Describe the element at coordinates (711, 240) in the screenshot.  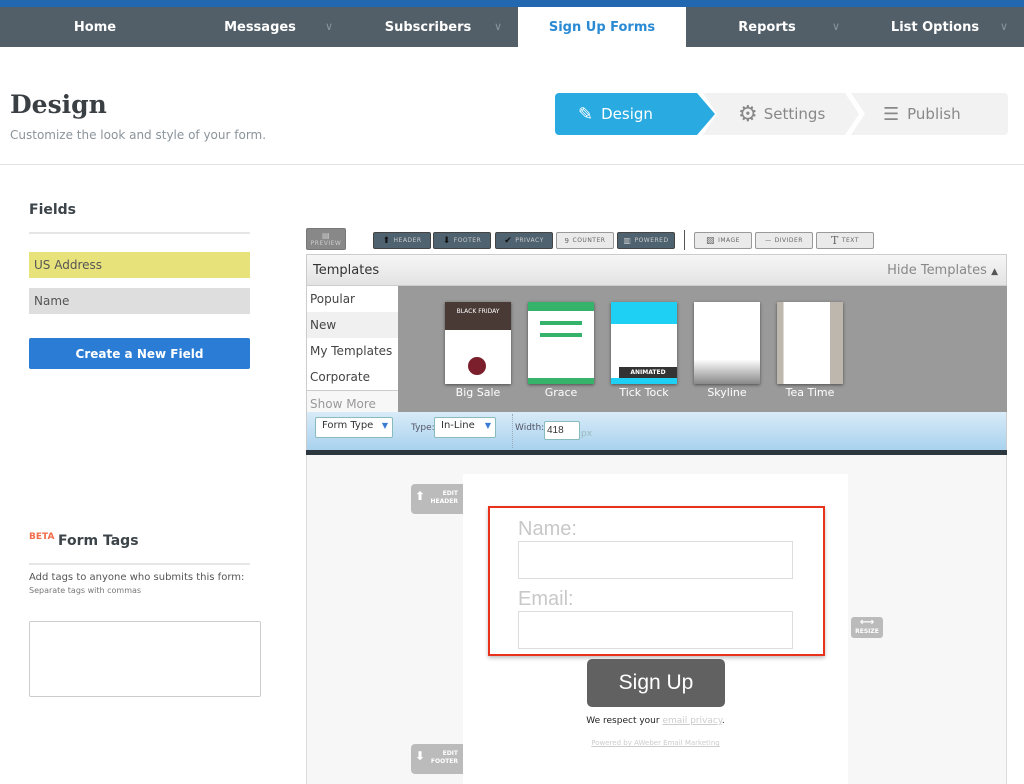
I see `image-icon: ▨` at that location.